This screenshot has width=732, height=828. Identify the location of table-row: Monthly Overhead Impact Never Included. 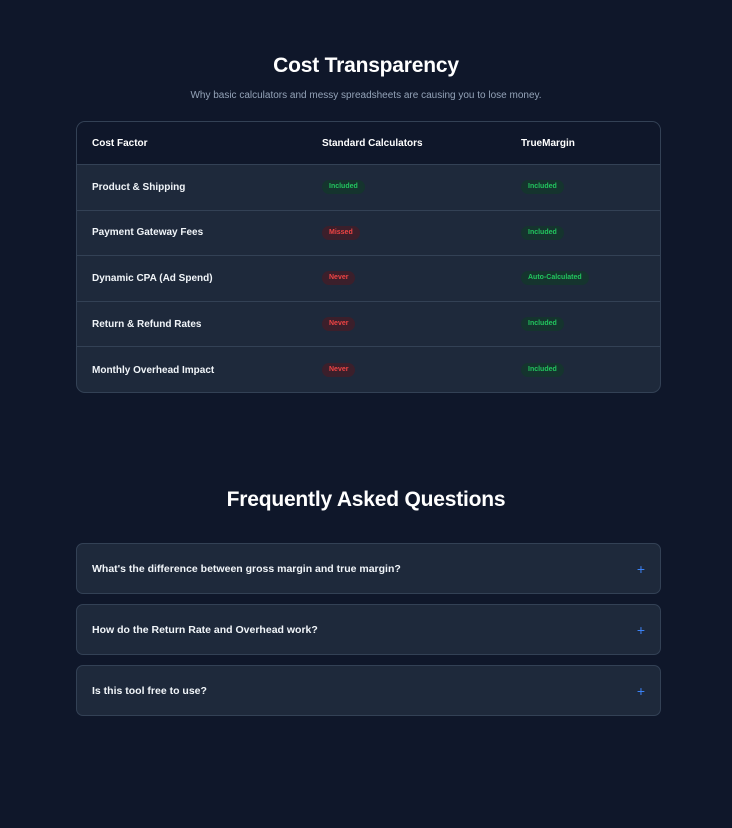
(368, 369).